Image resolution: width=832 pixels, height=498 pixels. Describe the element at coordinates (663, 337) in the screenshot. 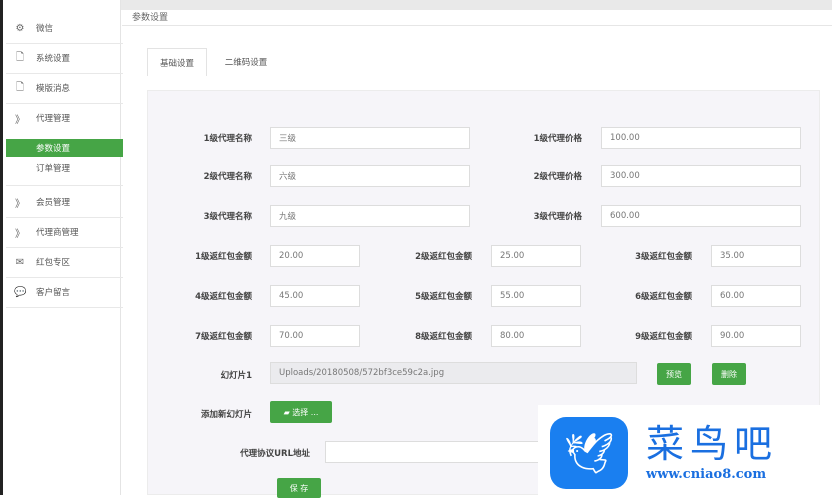

I see `field-label: 9级返红包金额` at that location.